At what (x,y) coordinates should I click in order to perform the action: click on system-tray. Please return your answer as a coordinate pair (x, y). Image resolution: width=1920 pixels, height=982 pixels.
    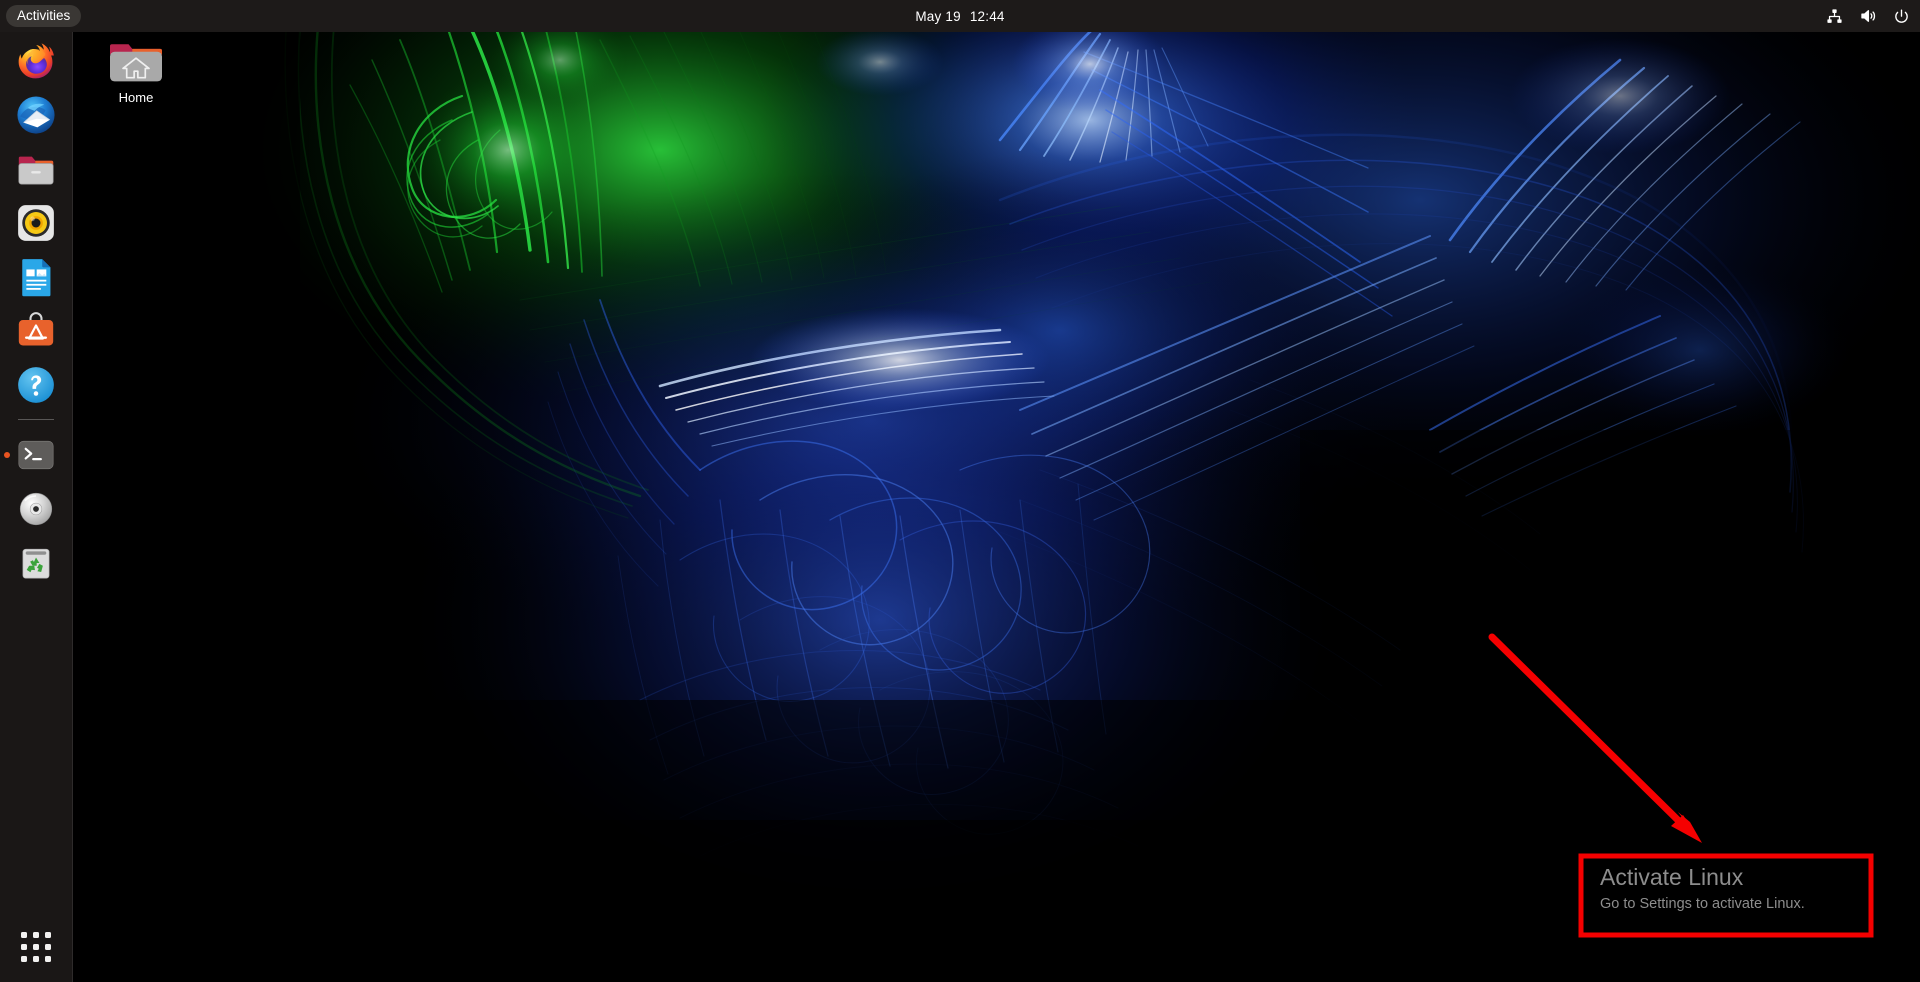
    Looking at the image, I should click on (1868, 16).